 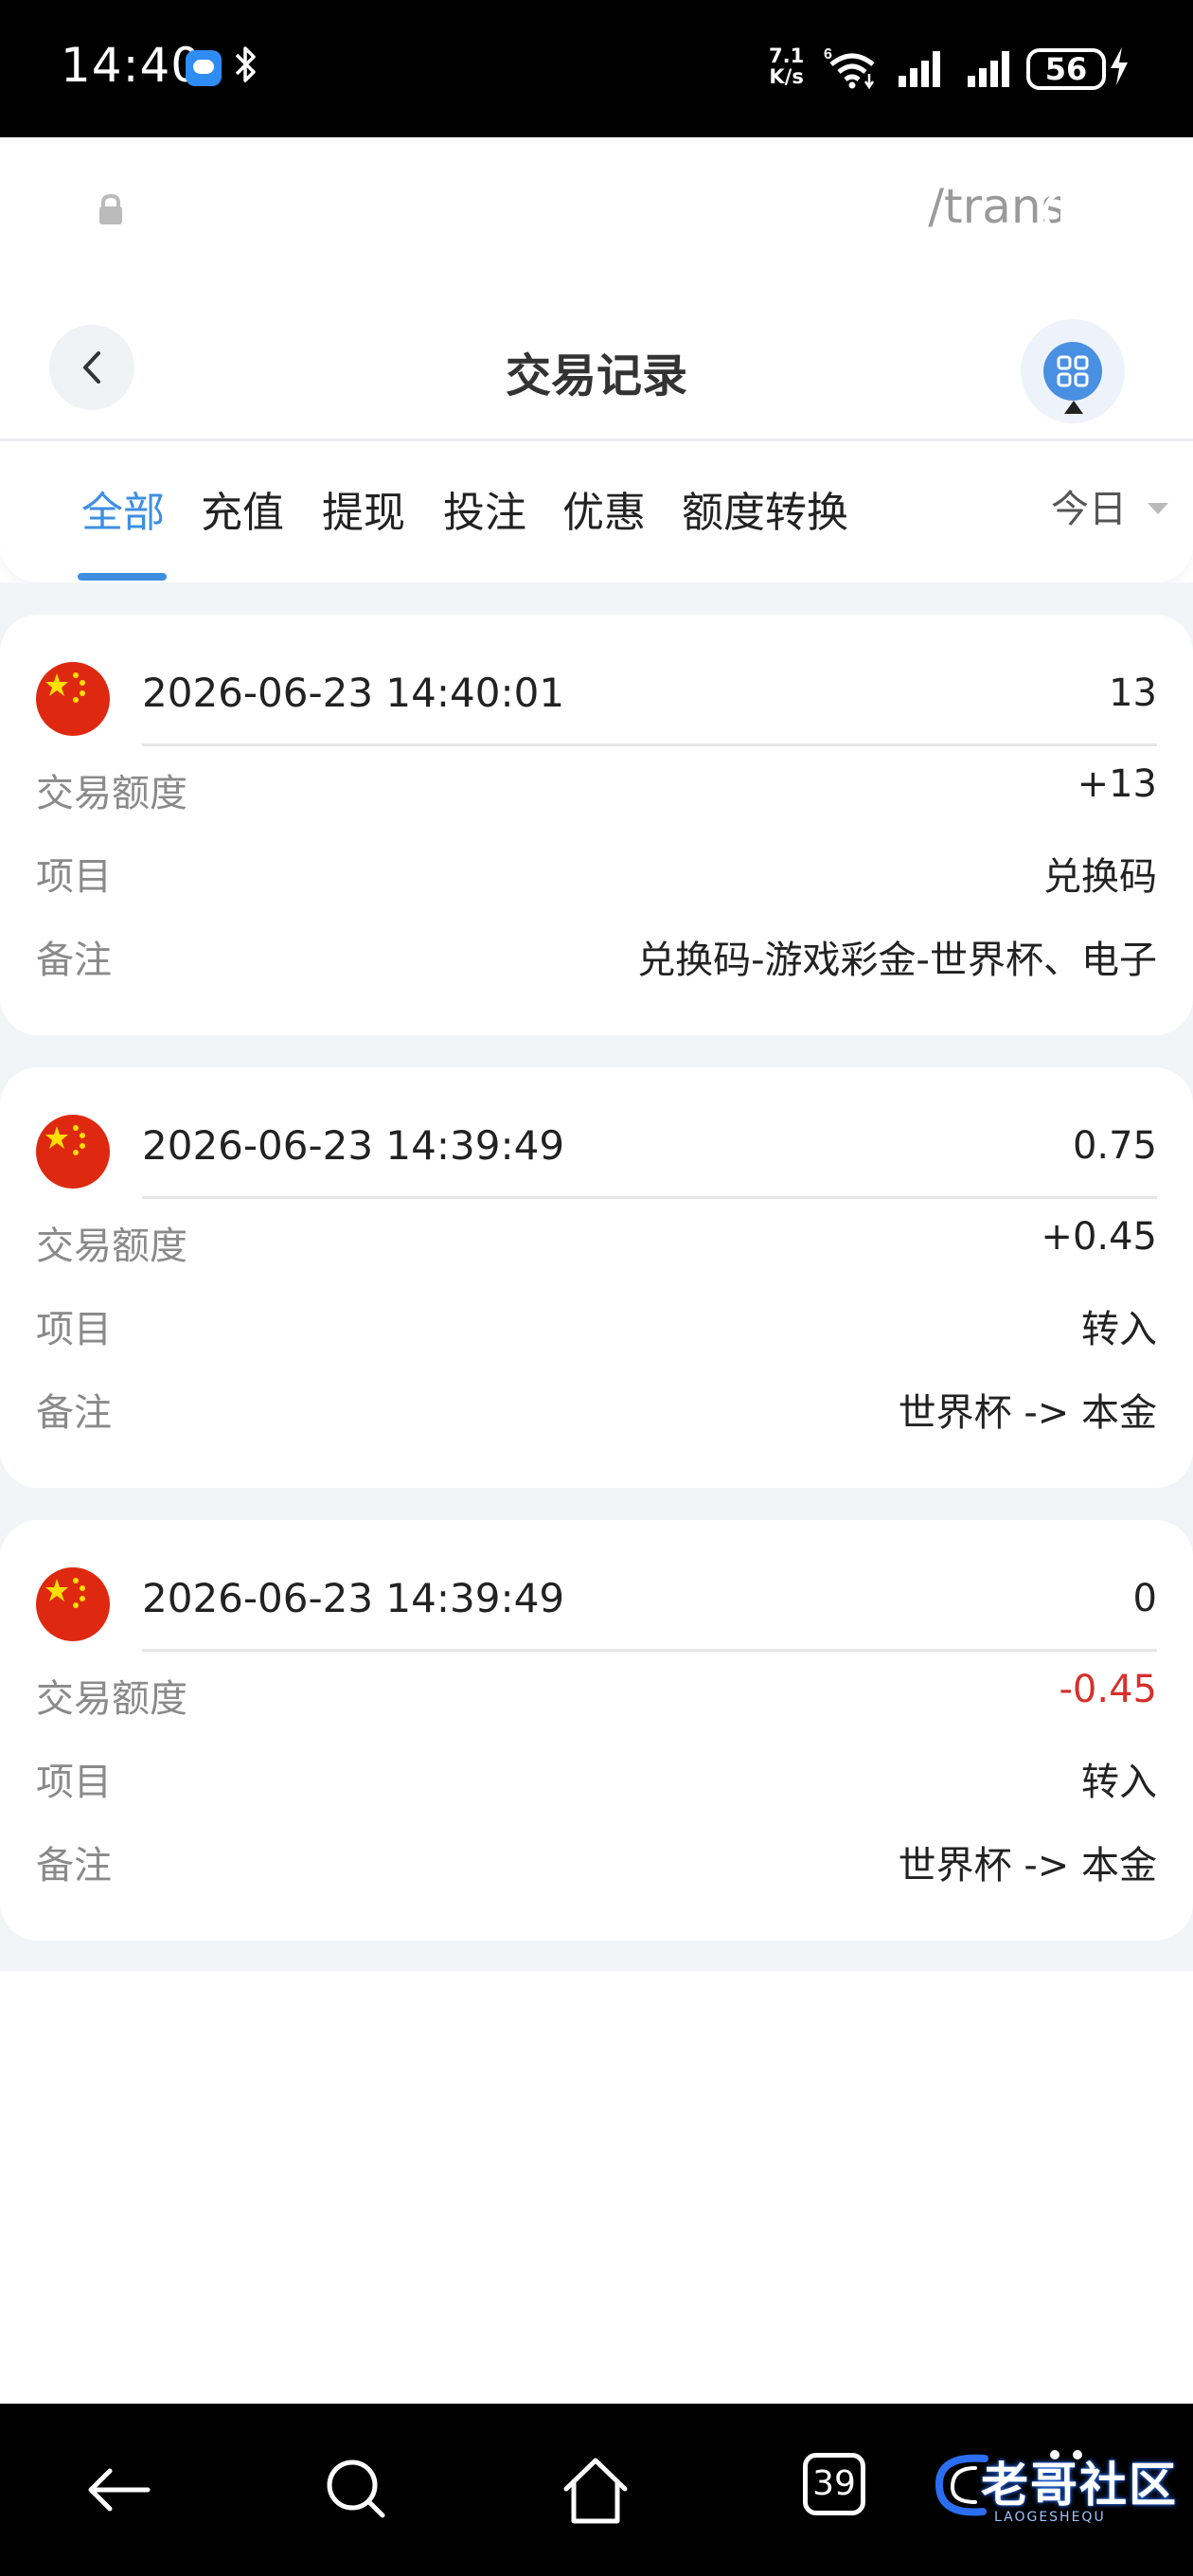 I want to click on app-header: 交易记录, so click(x=596, y=368).